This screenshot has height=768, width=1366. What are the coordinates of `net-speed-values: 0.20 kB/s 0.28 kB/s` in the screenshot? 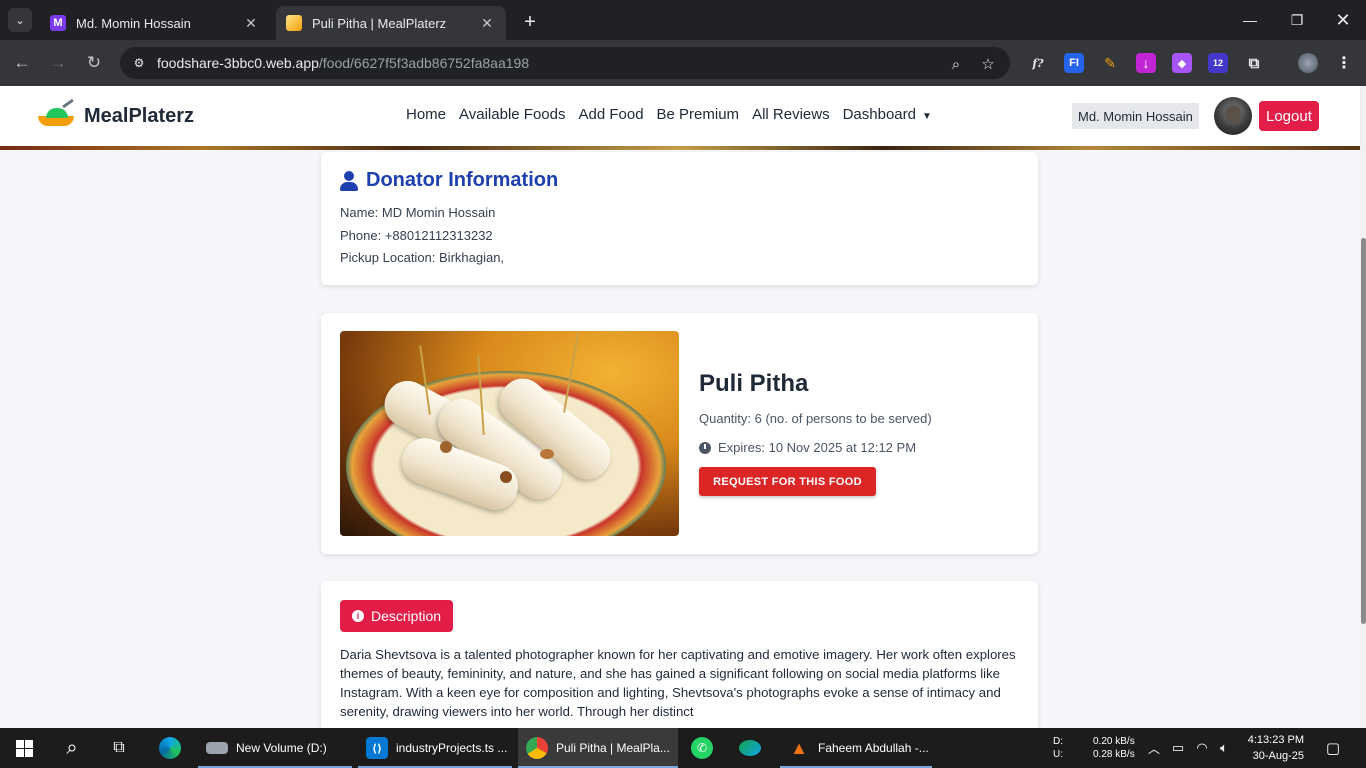 It's located at (1114, 748).